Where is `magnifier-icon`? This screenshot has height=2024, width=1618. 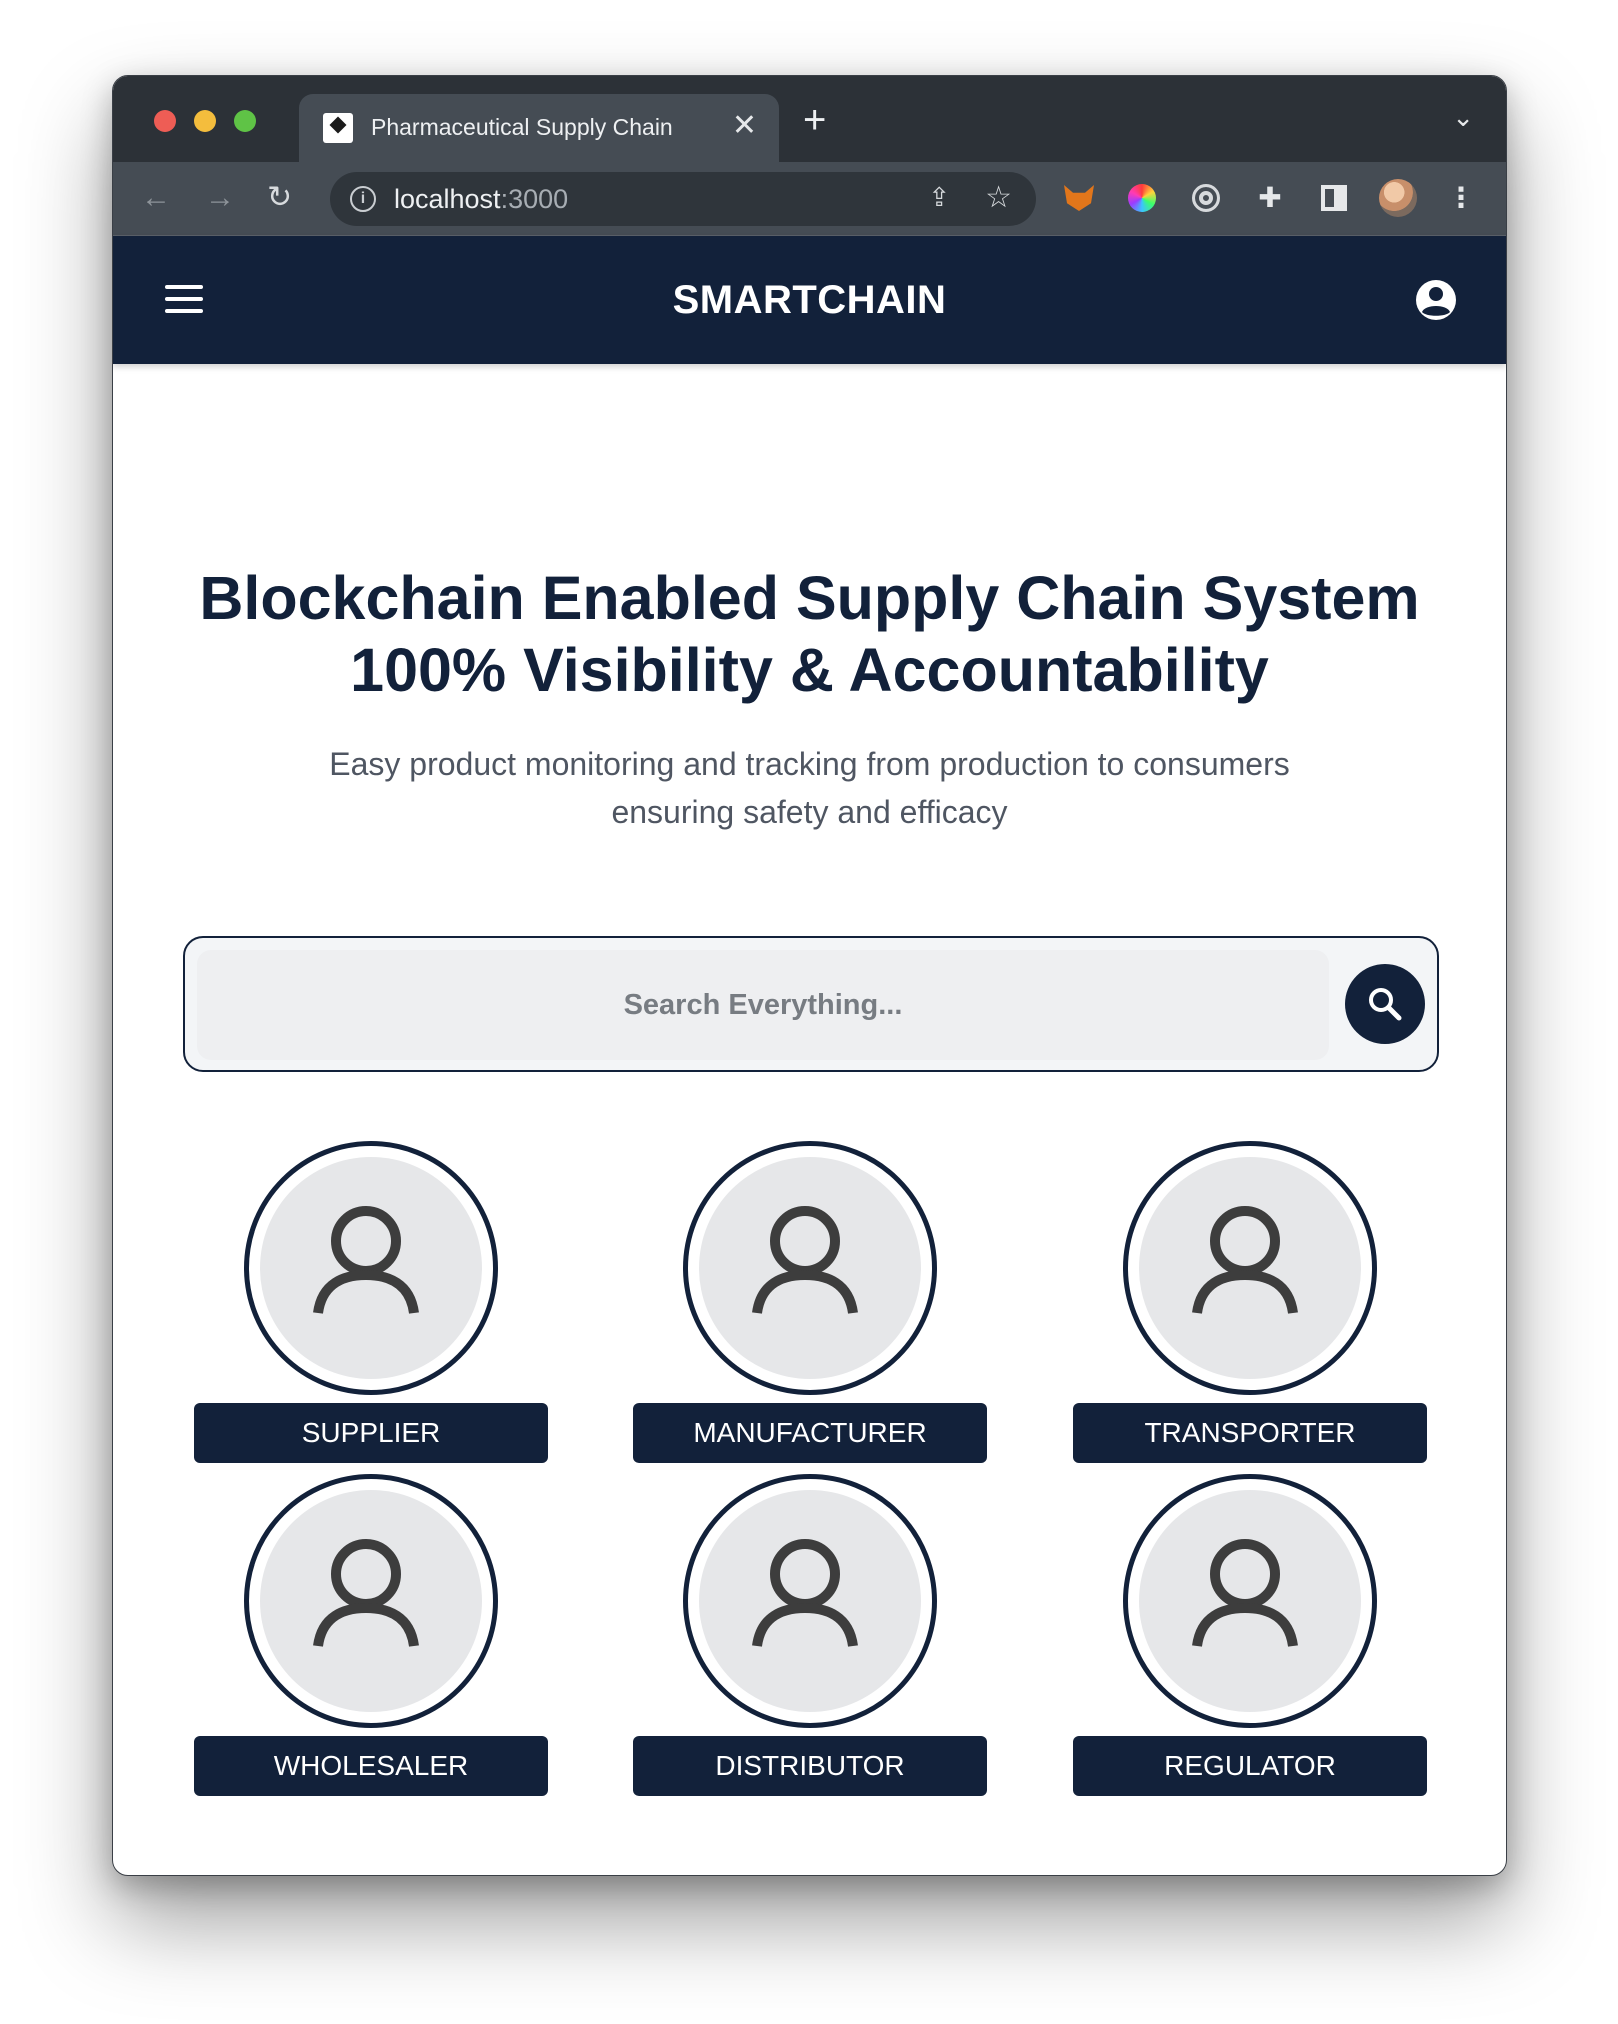 magnifier-icon is located at coordinates (1385, 1004).